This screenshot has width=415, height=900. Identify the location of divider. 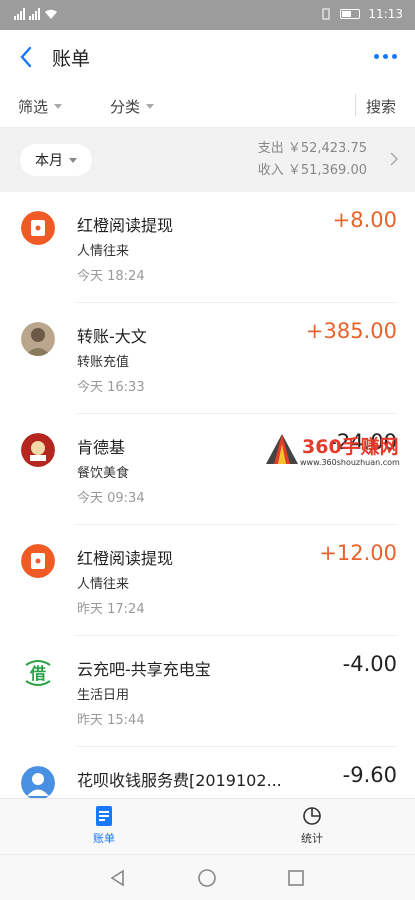
(355, 105).